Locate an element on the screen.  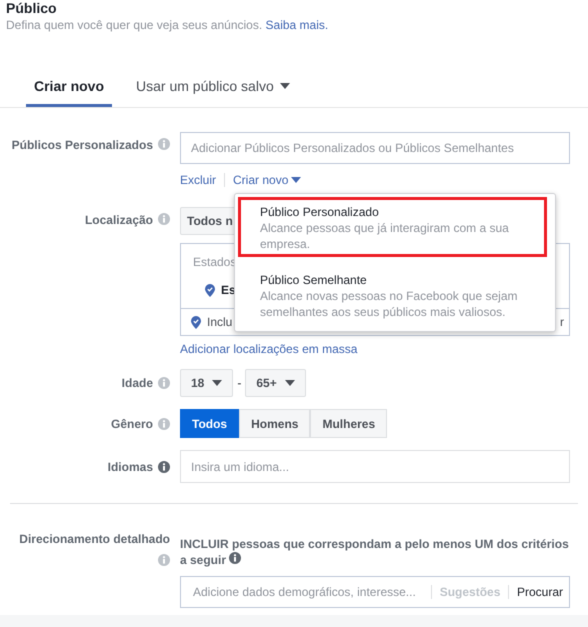
field-label: Idade is located at coordinates (137, 383).